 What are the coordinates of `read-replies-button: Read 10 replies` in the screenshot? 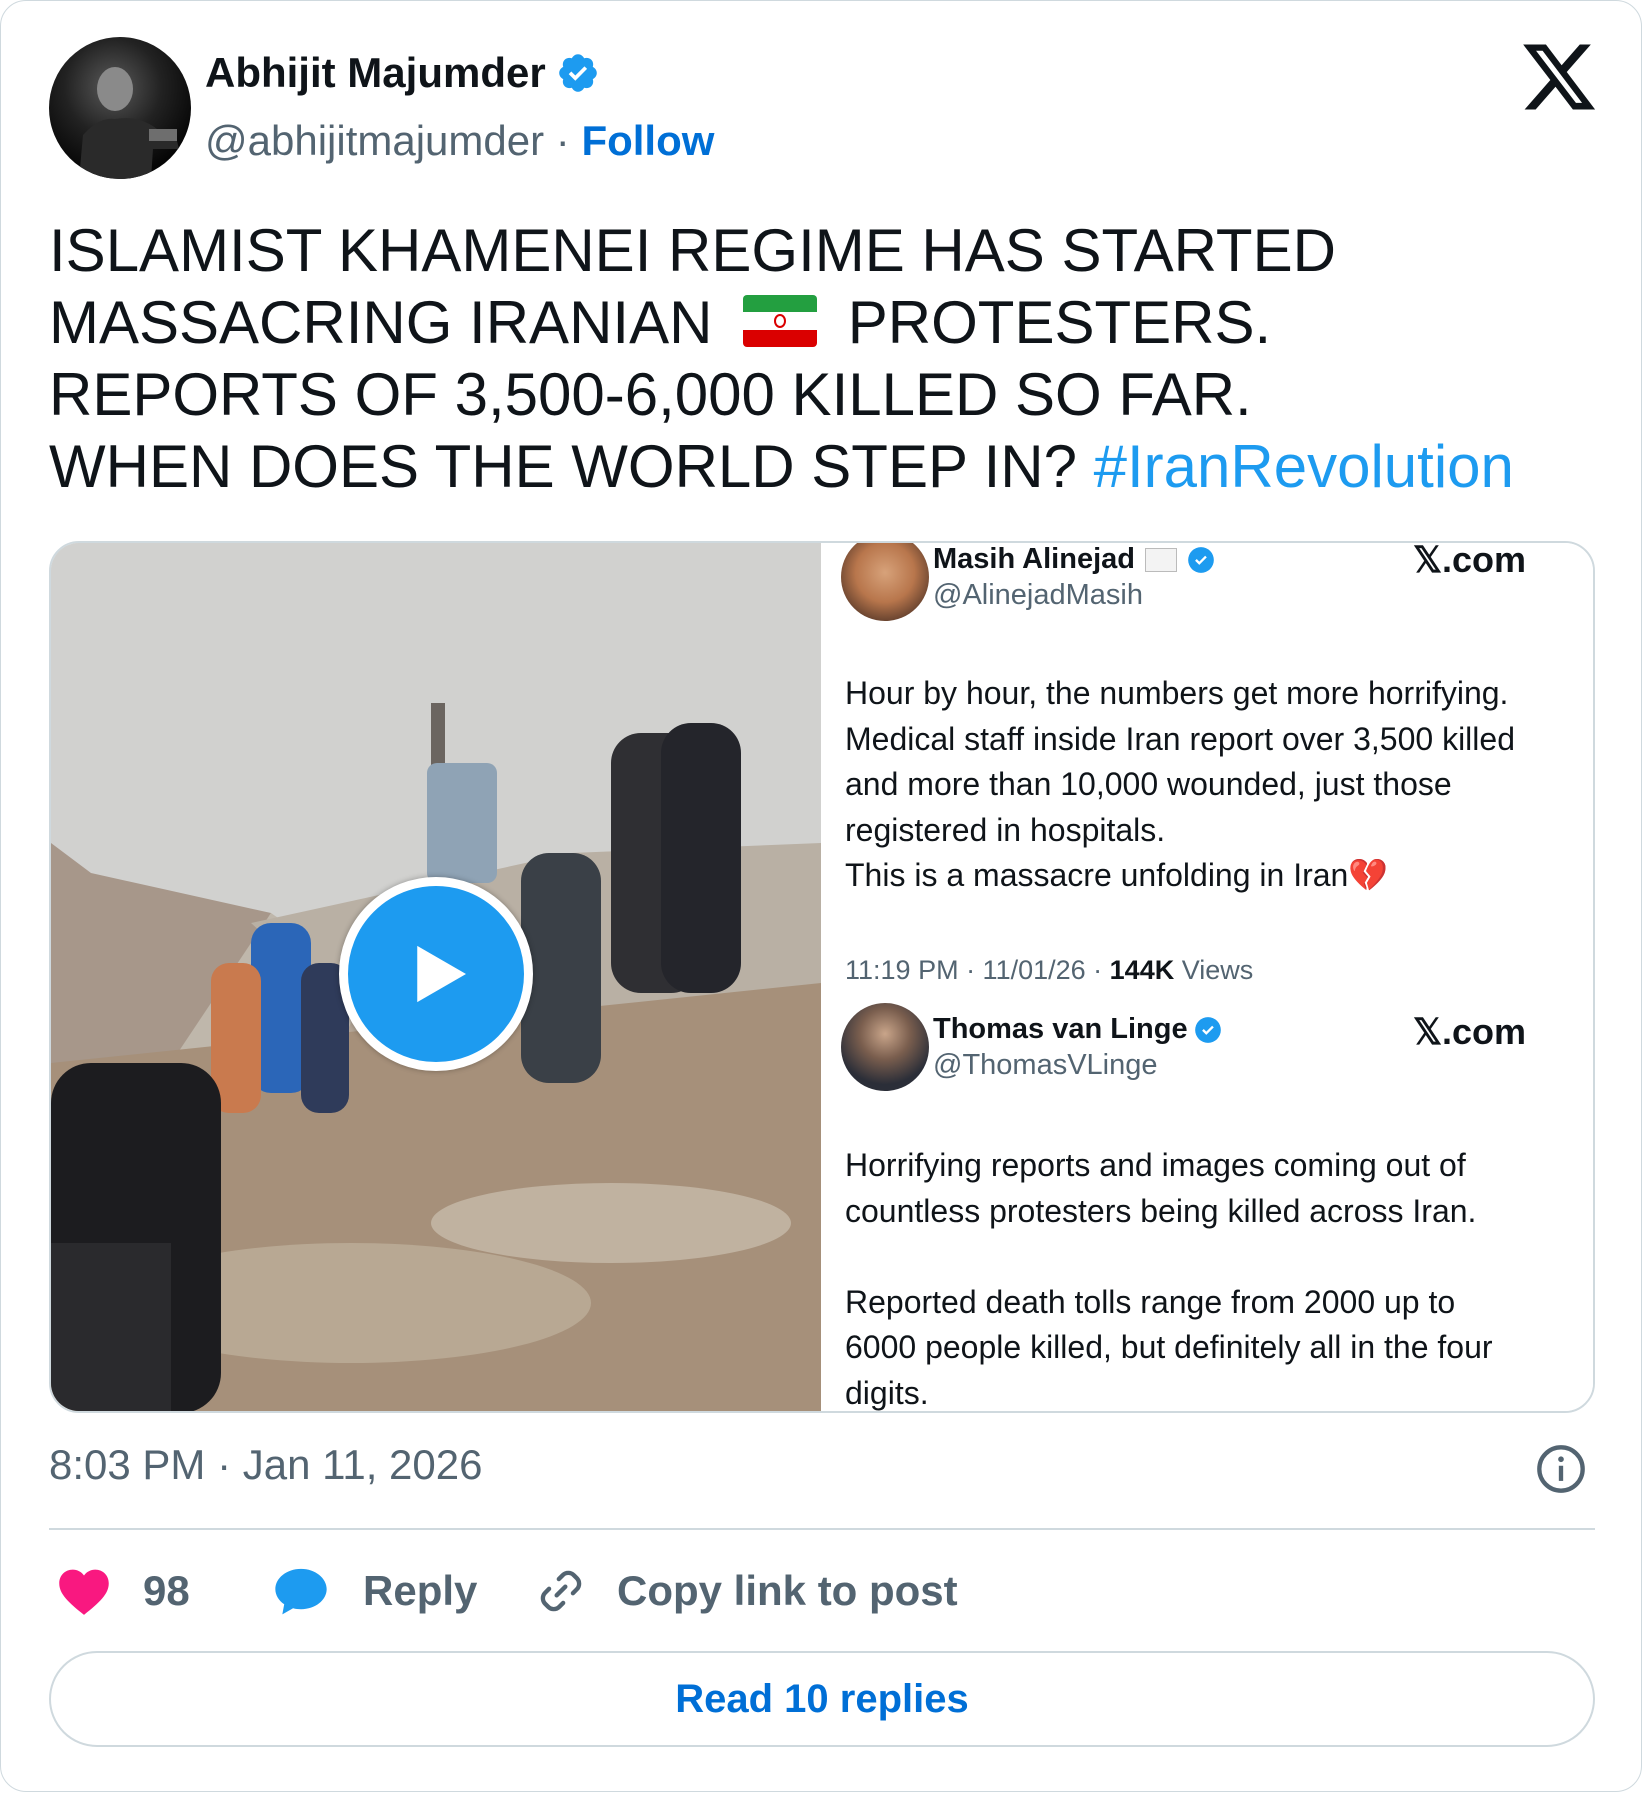 It's located at (822, 1699).